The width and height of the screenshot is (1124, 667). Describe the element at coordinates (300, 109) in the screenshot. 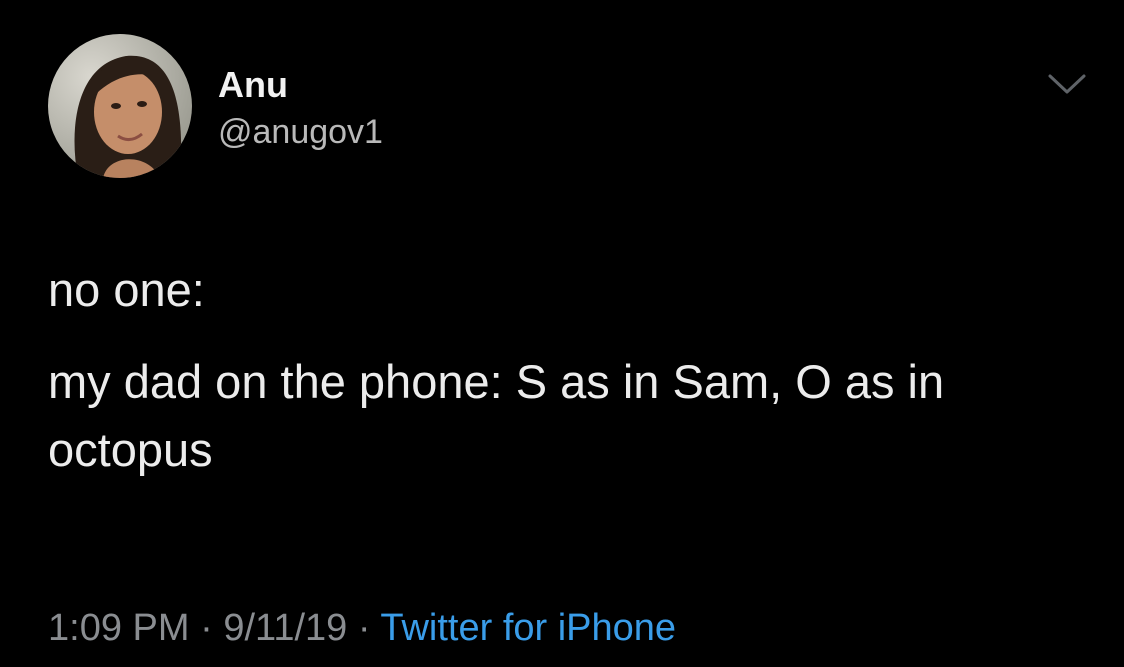

I see `author-names: Anu @anugov1` at that location.